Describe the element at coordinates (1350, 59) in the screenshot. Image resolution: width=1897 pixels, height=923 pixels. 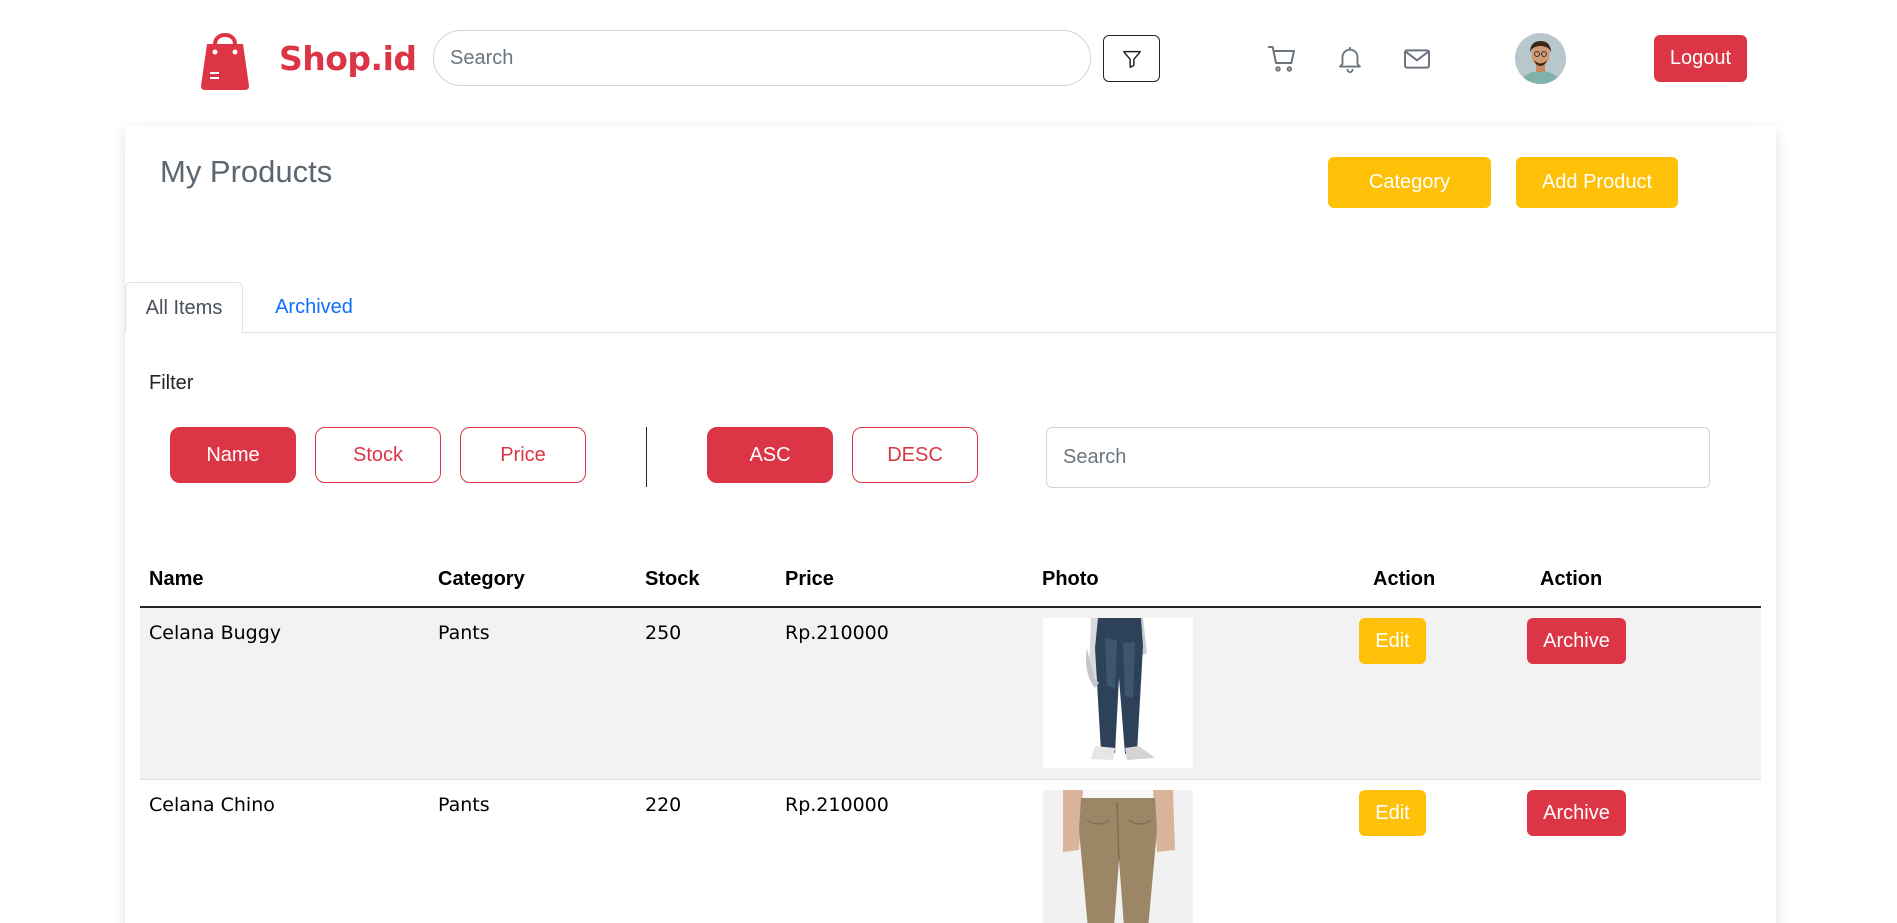
I see `bell-icon` at that location.